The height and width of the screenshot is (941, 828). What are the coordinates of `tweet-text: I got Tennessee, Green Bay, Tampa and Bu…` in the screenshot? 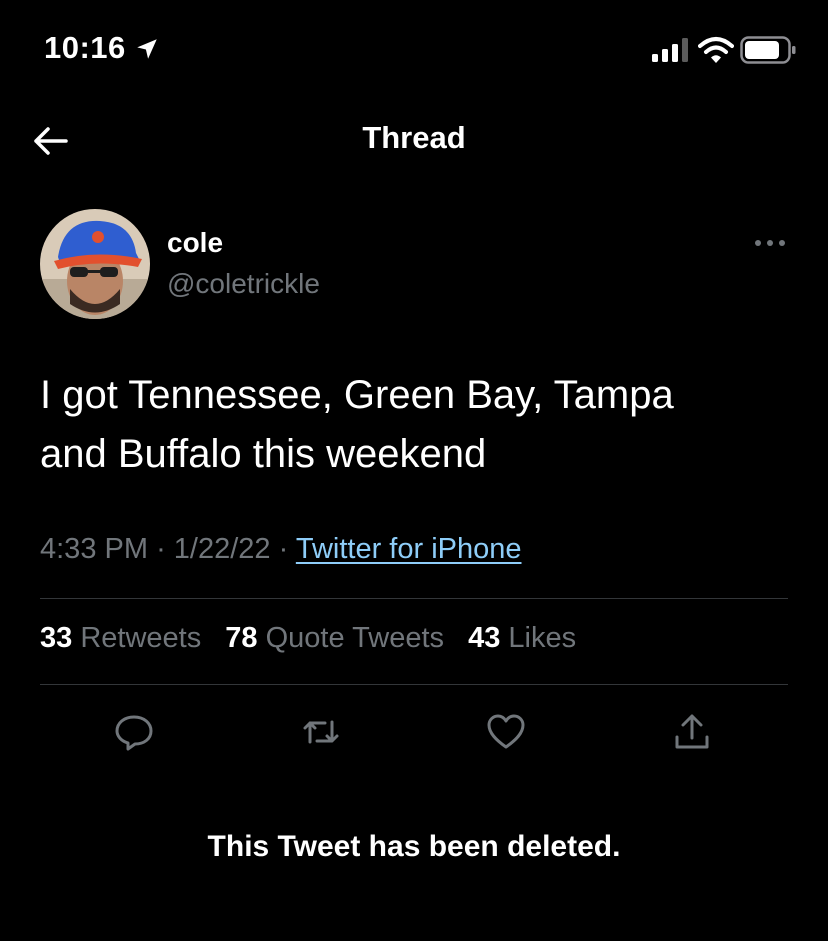 It's located at (357, 424).